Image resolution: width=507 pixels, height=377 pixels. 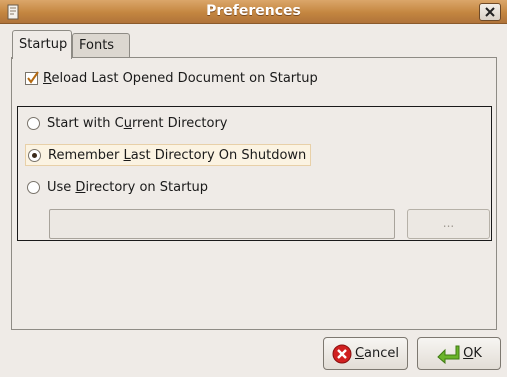 I want to click on reload-document-label: Reload Last Opened Document on Startup, so click(x=180, y=78).